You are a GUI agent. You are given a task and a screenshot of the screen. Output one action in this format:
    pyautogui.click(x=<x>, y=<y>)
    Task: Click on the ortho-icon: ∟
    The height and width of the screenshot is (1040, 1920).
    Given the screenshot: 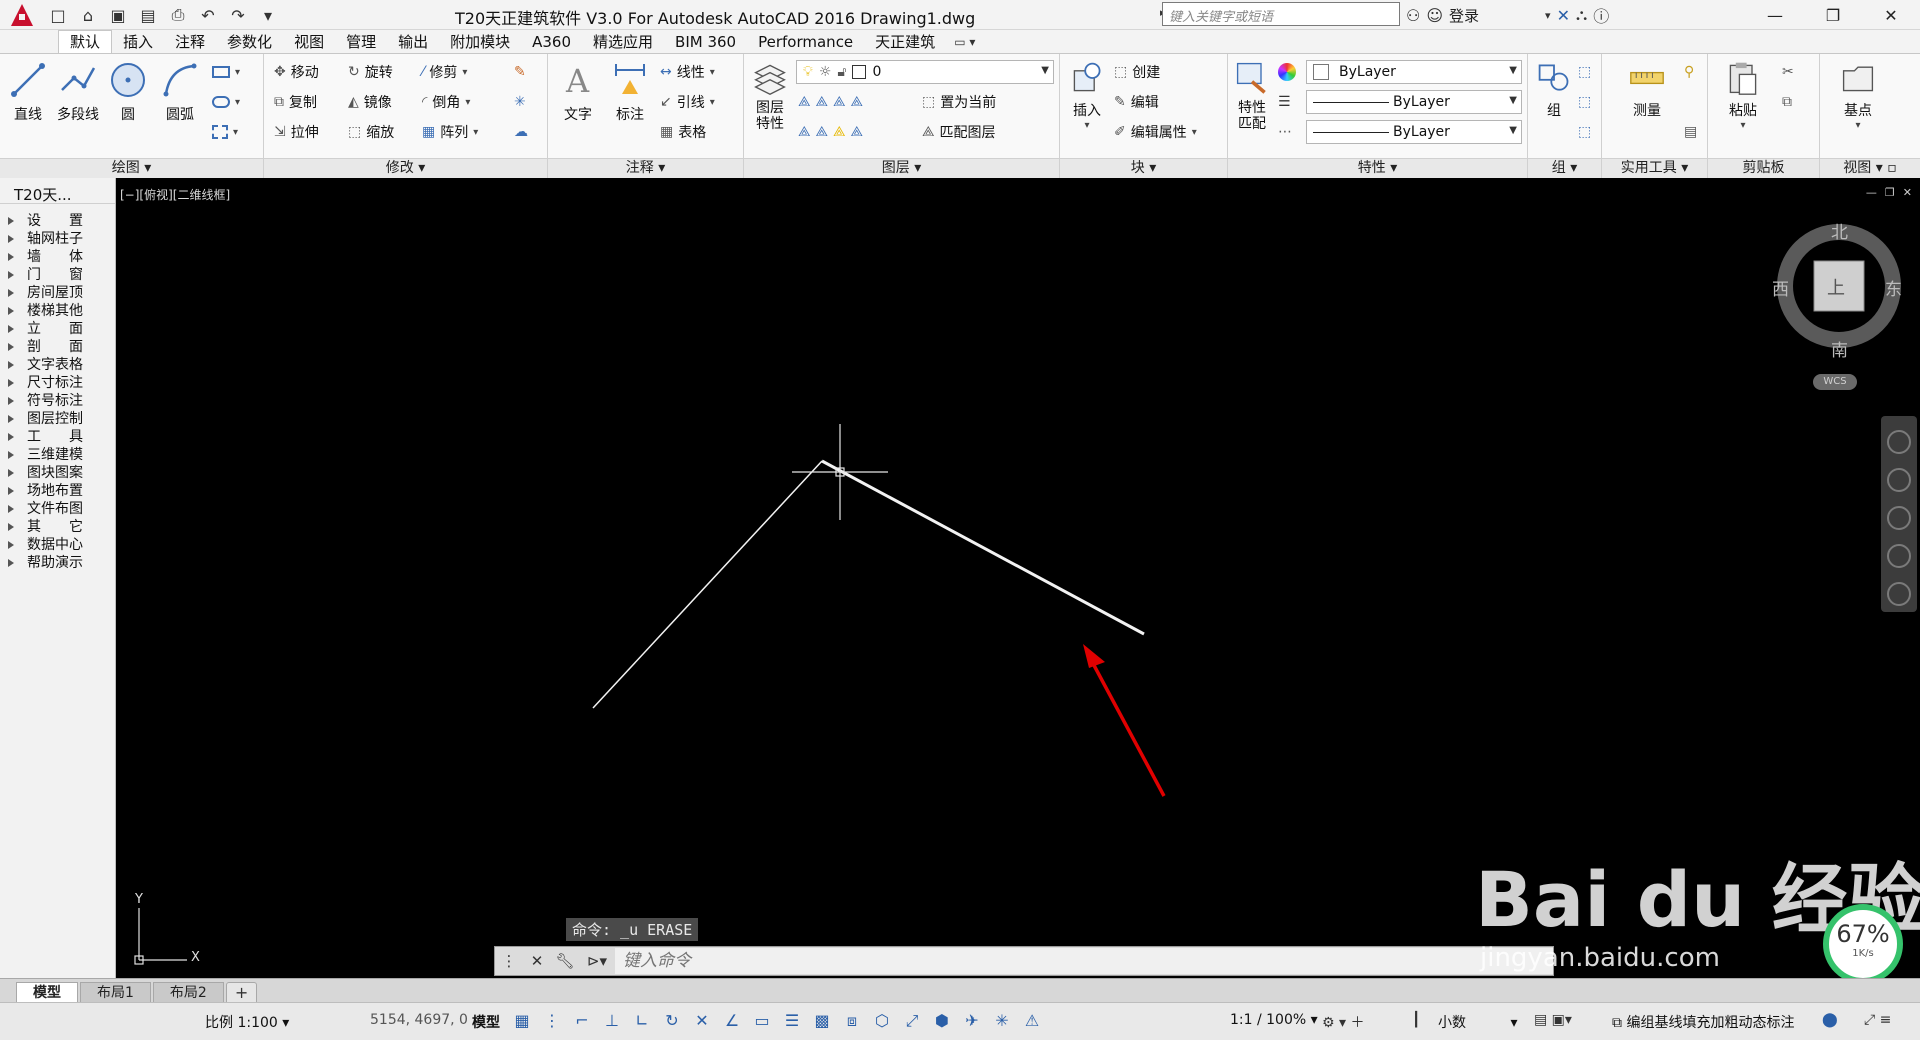 What is the action you would take?
    pyautogui.click(x=642, y=1021)
    